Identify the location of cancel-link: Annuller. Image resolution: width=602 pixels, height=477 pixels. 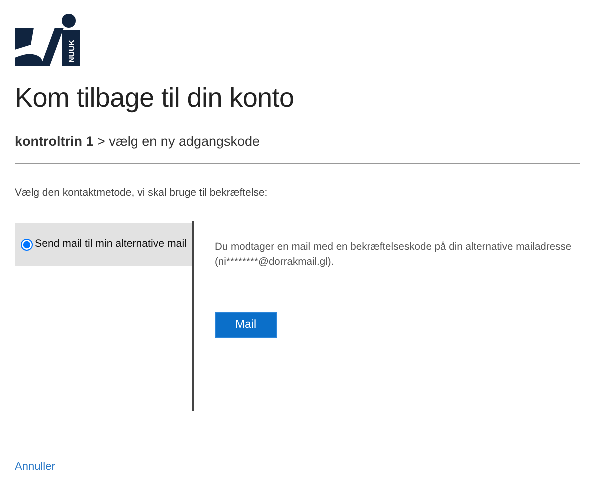
(35, 467).